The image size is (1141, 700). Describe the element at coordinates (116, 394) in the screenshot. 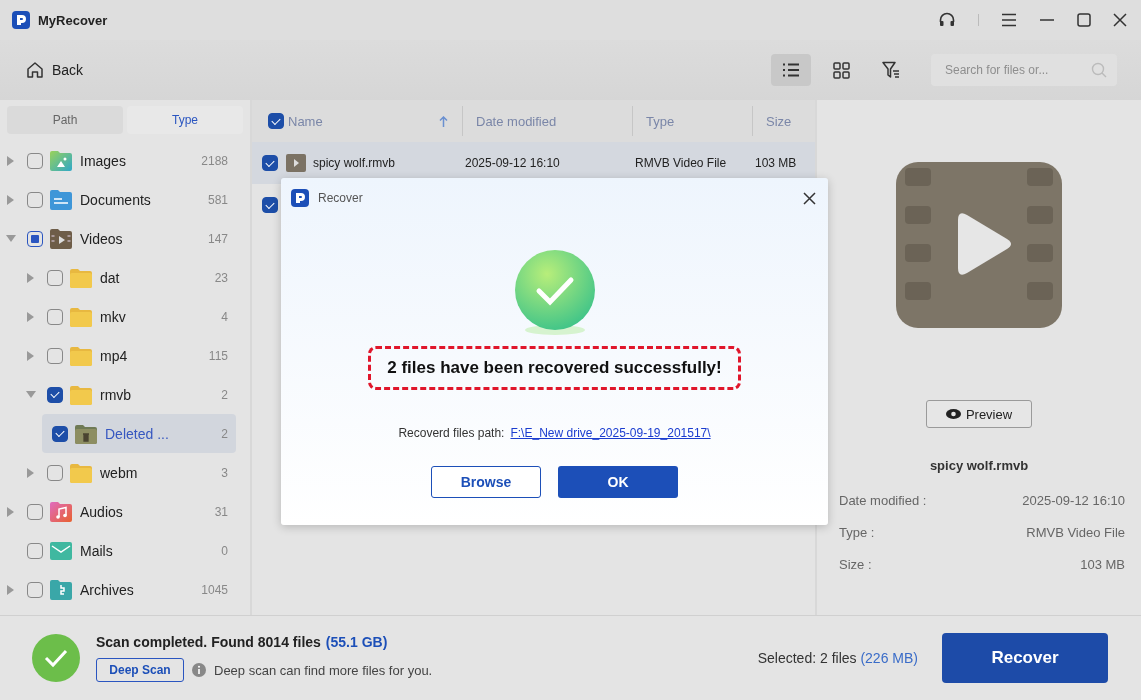

I see `tree-label: rmvb` at that location.